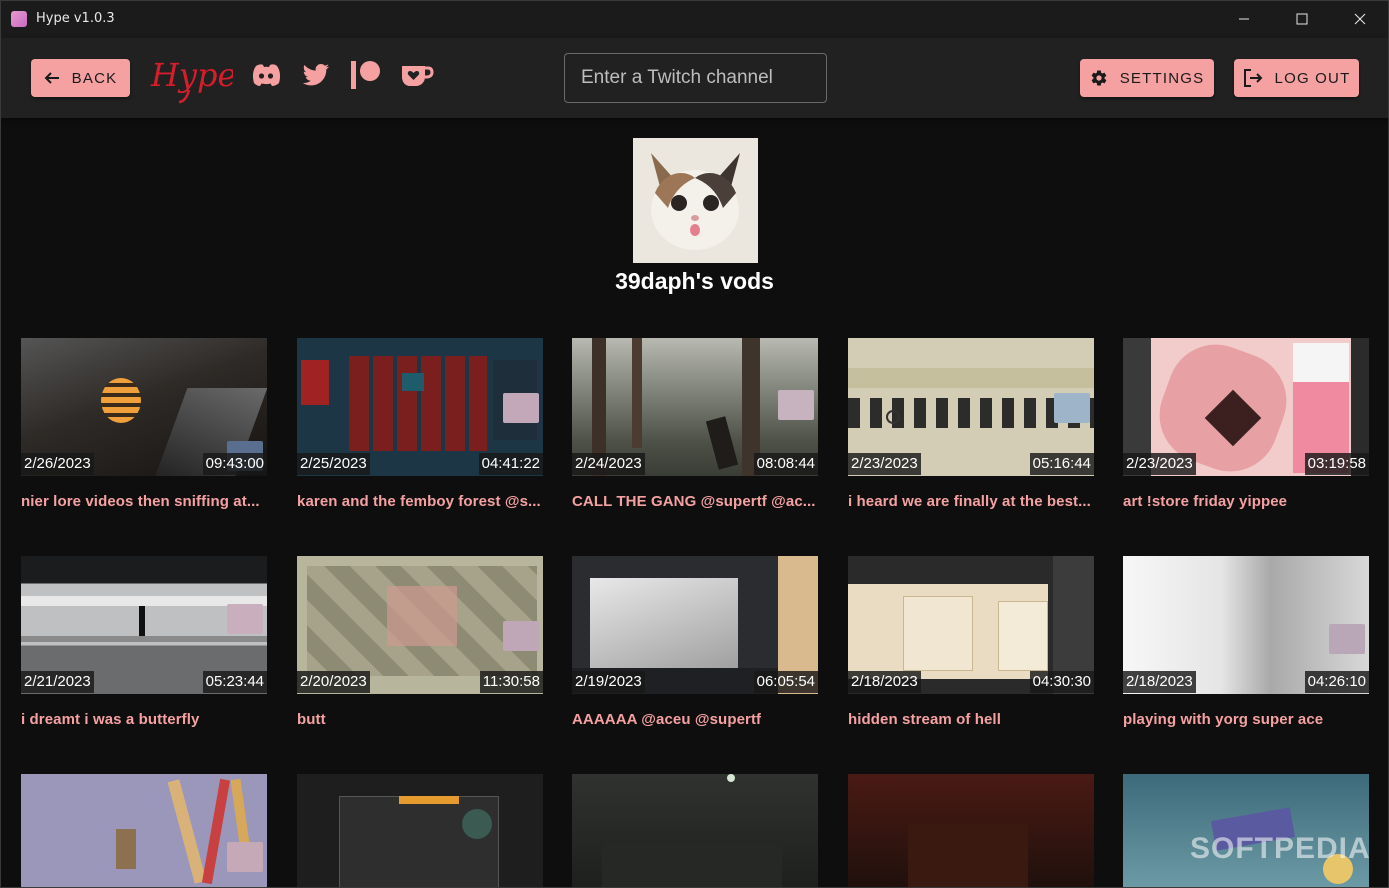 This screenshot has height=888, width=1389. Describe the element at coordinates (1246, 719) in the screenshot. I see `vod-title: playing with yorg super ace` at that location.